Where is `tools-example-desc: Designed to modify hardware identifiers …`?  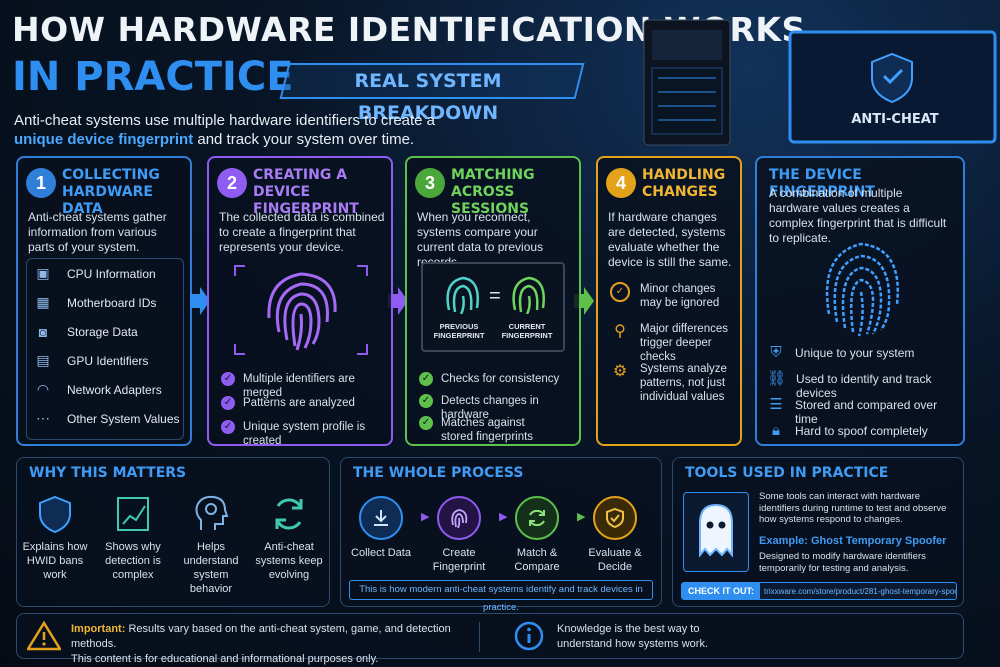 tools-example-desc: Designed to modify hardware identifiers … is located at coordinates (842, 562).